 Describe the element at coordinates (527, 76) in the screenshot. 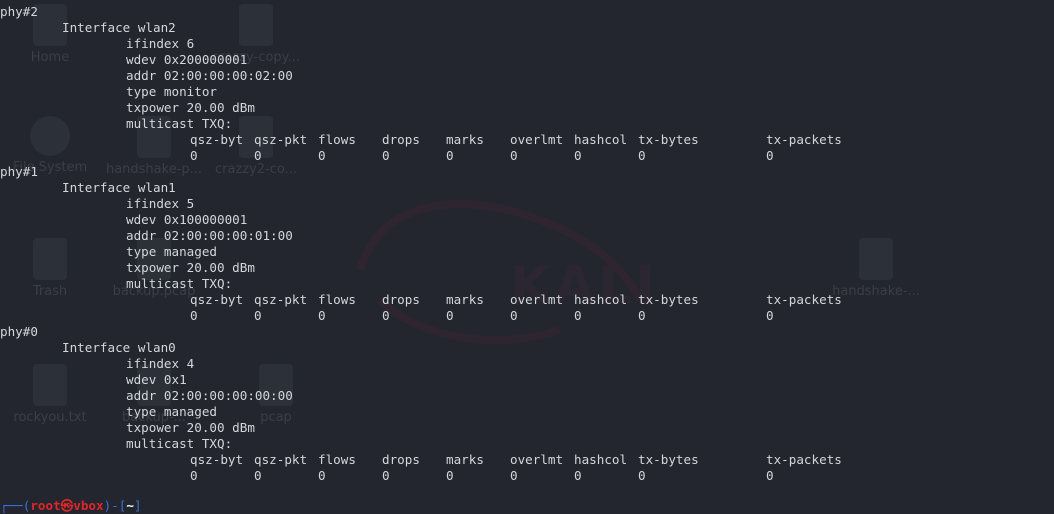

I see `addr-line: addr 02:00:00:00:02:00` at that location.